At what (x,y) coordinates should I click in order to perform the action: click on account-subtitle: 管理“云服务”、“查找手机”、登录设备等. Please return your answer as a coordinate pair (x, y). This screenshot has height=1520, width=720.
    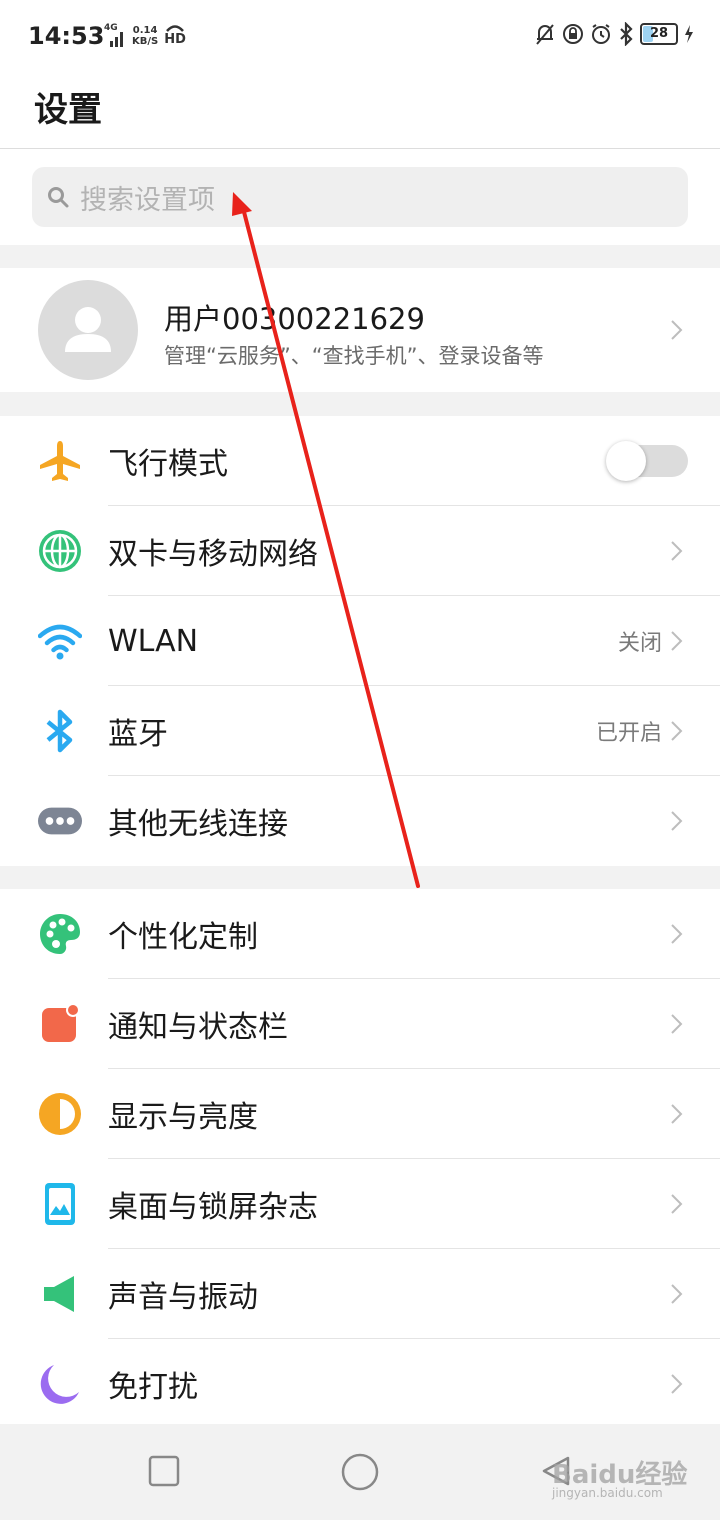
    Looking at the image, I should click on (354, 356).